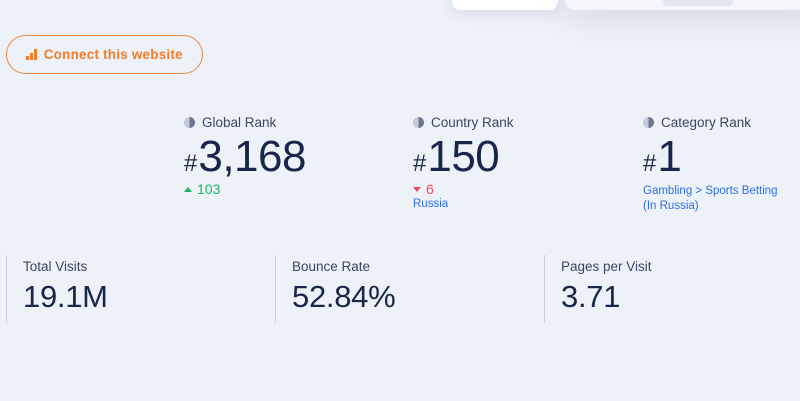 This screenshot has height=401, width=800. Describe the element at coordinates (55, 266) in the screenshot. I see `total-visits-label: Total Visits` at that location.